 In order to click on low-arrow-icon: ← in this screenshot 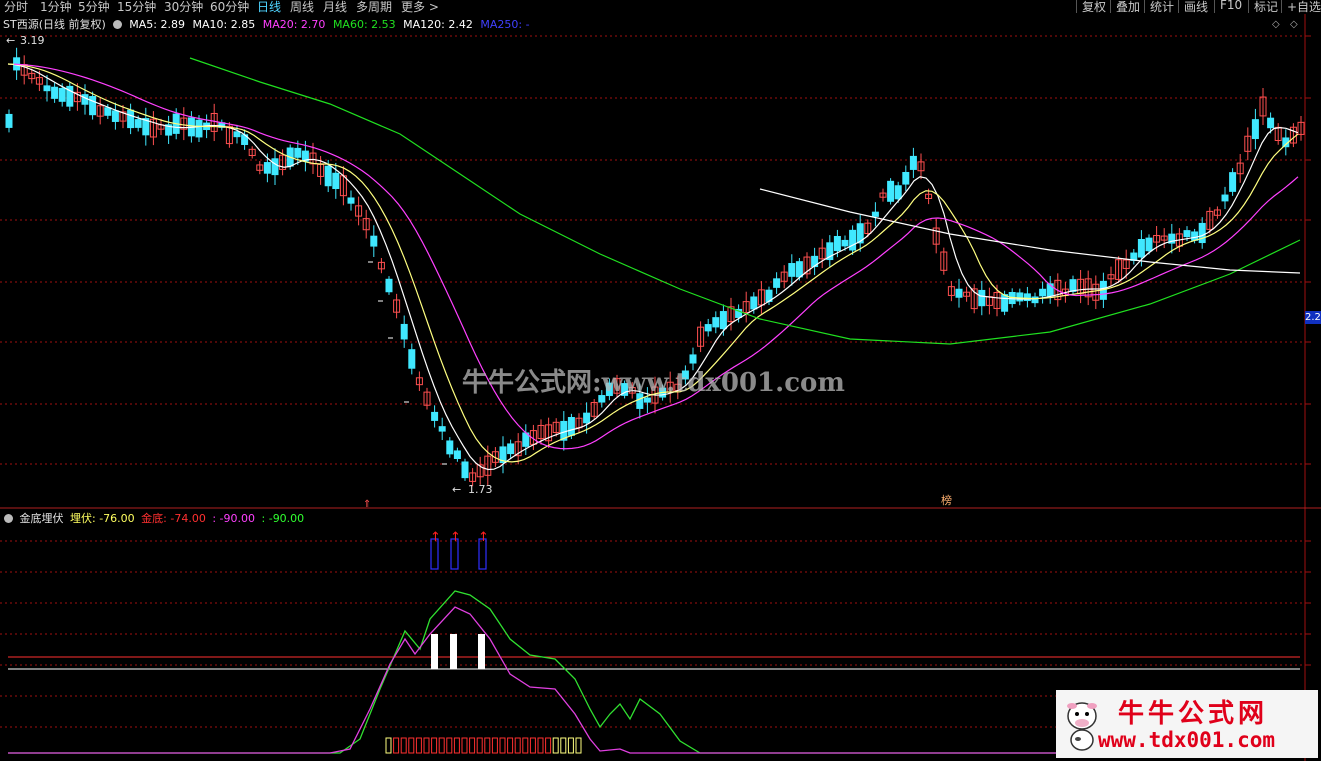, I will do `click(456, 489)`.